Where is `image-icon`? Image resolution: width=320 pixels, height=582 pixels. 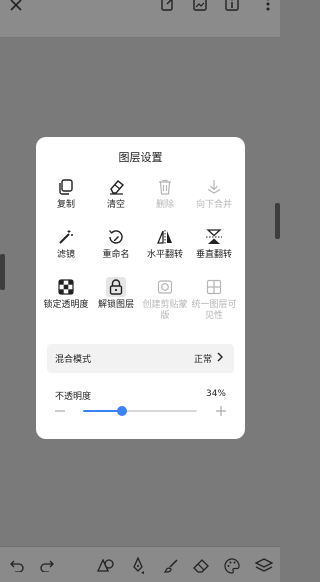
image-icon is located at coordinates (200, 7).